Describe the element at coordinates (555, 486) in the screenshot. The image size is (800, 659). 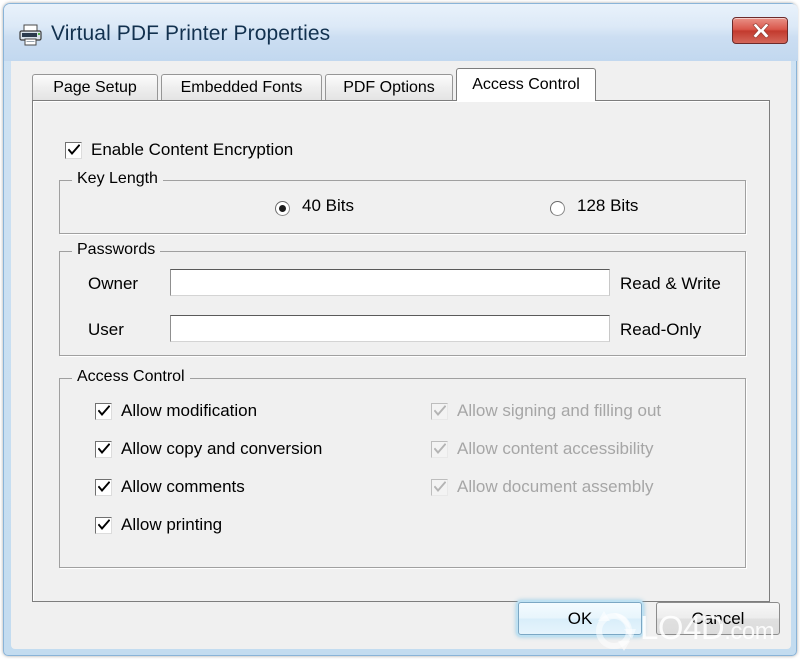
I see `label-allow-document-assembly: Allow document assembly` at that location.